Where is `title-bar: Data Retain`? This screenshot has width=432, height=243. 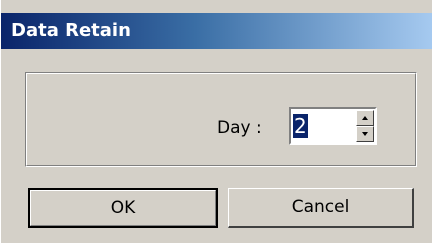 title-bar: Data Retain is located at coordinates (216, 31).